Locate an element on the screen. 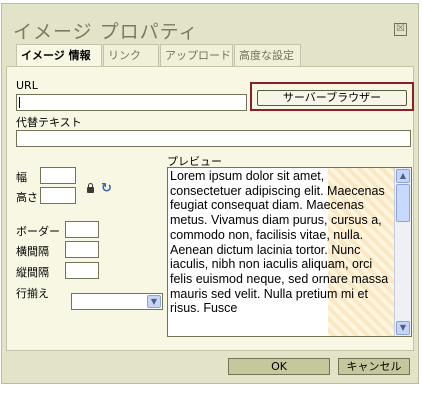 The width and height of the screenshot is (422, 400). border-label: ボーダー is located at coordinates (38, 231).